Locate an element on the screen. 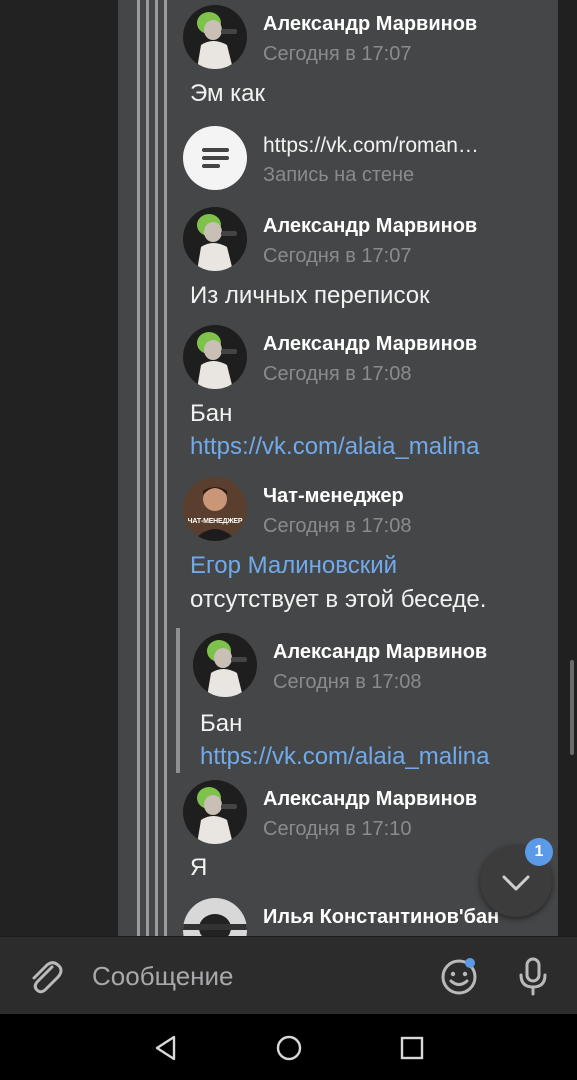  smiley-icon is located at coordinates (459, 976).